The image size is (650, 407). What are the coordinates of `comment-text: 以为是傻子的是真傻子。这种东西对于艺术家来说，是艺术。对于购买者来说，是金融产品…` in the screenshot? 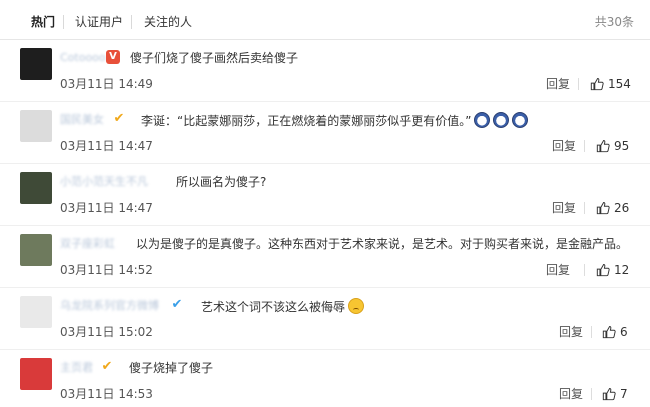 It's located at (382, 244).